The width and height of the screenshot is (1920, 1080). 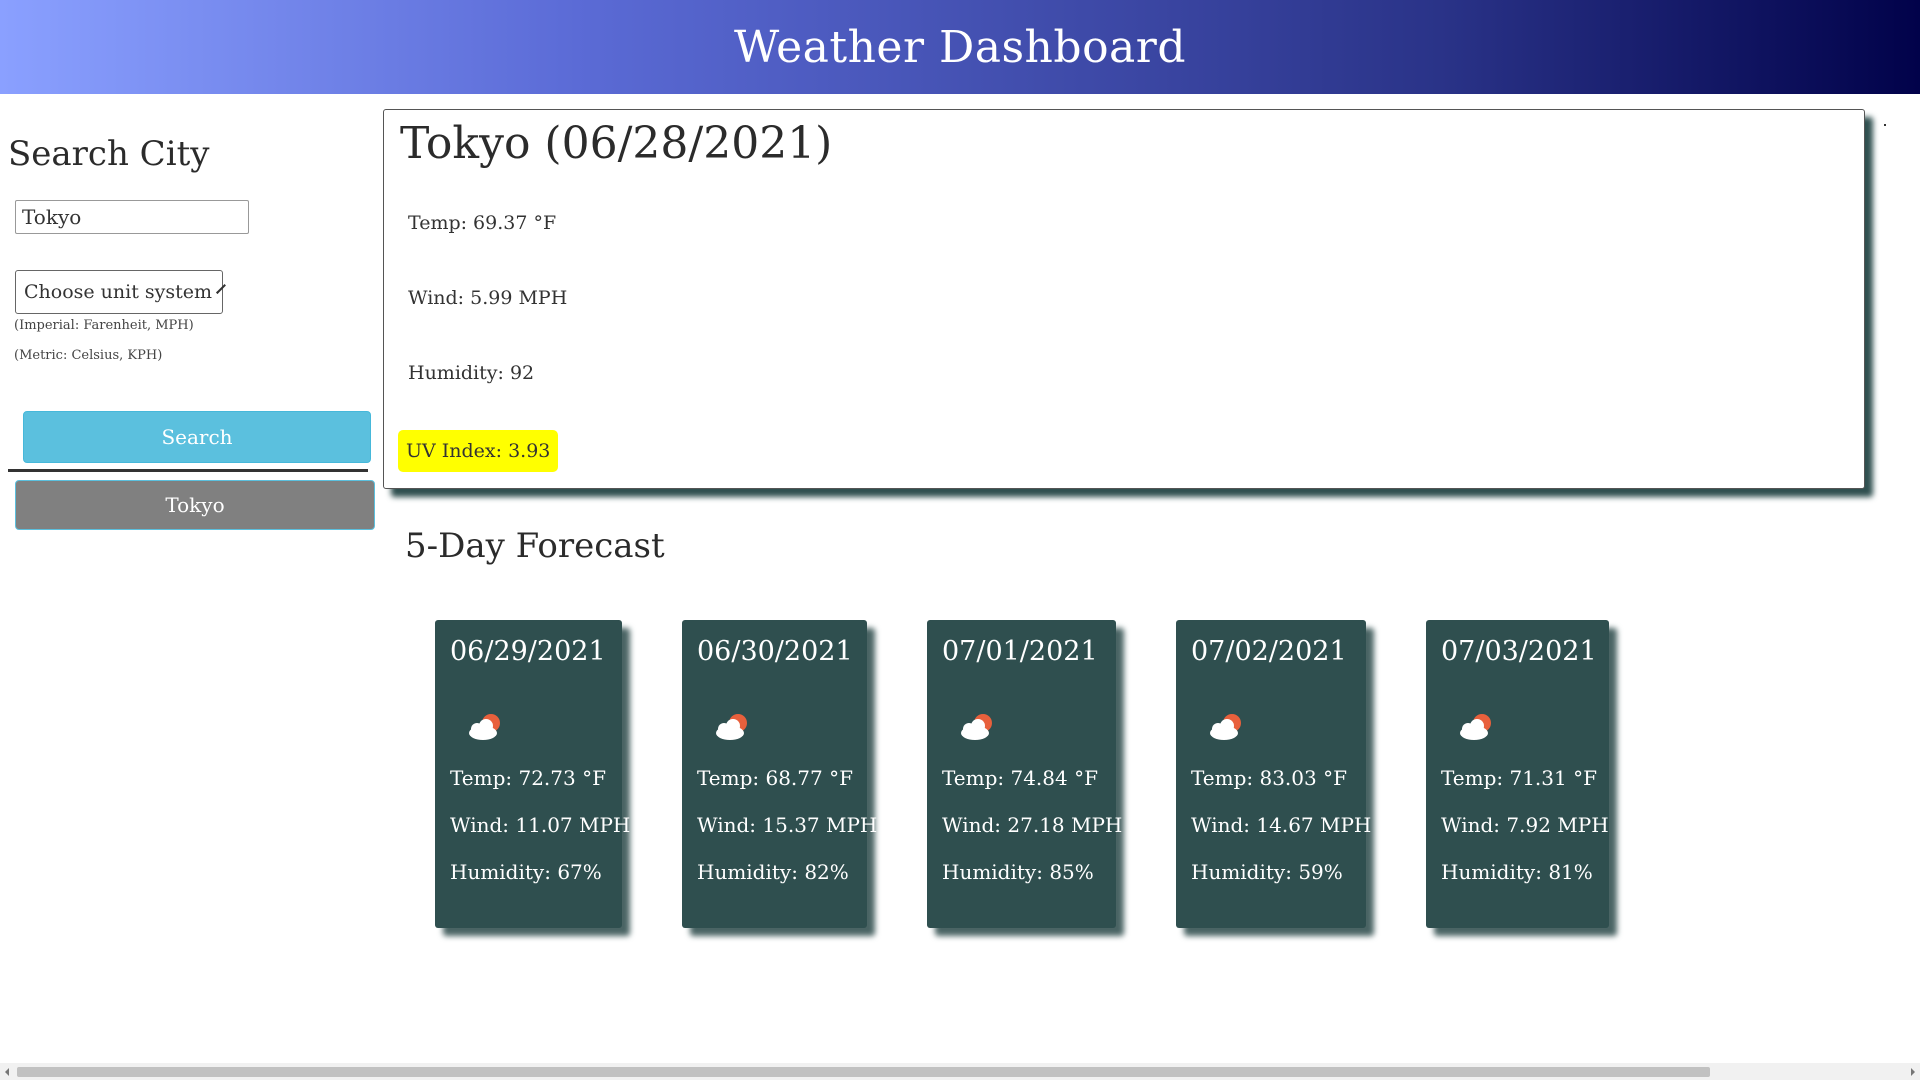 What do you see at coordinates (471, 373) in the screenshot?
I see `current-humidity: Humidity: 92` at bounding box center [471, 373].